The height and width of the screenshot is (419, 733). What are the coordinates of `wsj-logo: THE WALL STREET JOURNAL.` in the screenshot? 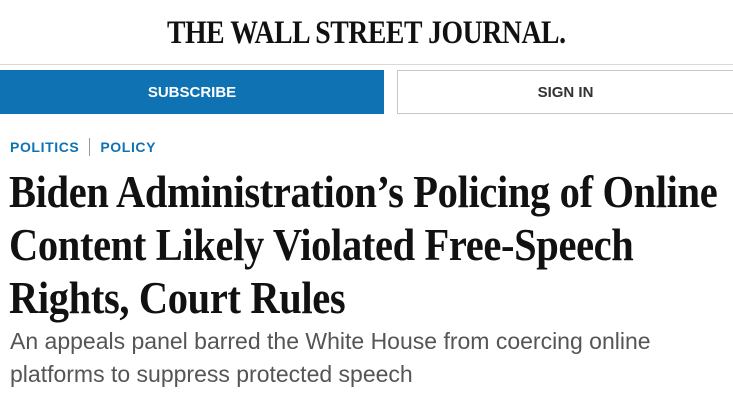 It's located at (366, 33).